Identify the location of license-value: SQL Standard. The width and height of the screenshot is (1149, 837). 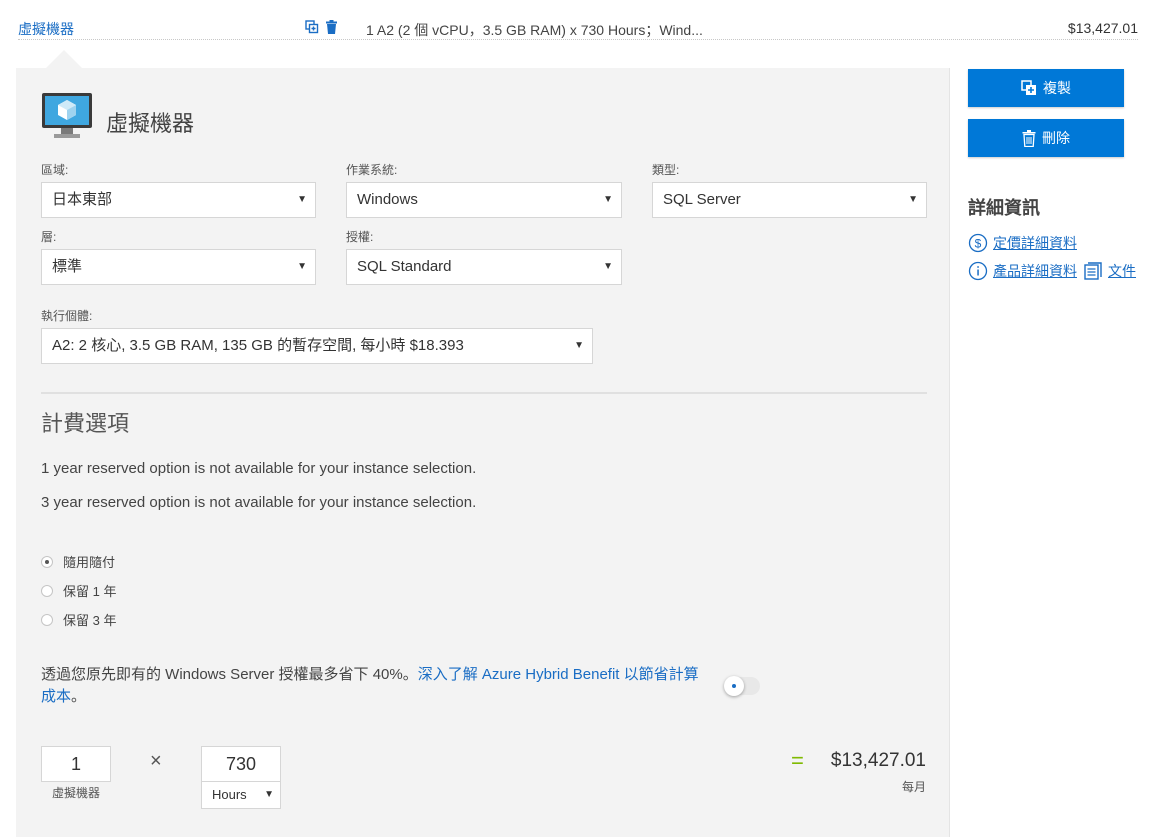
(404, 266).